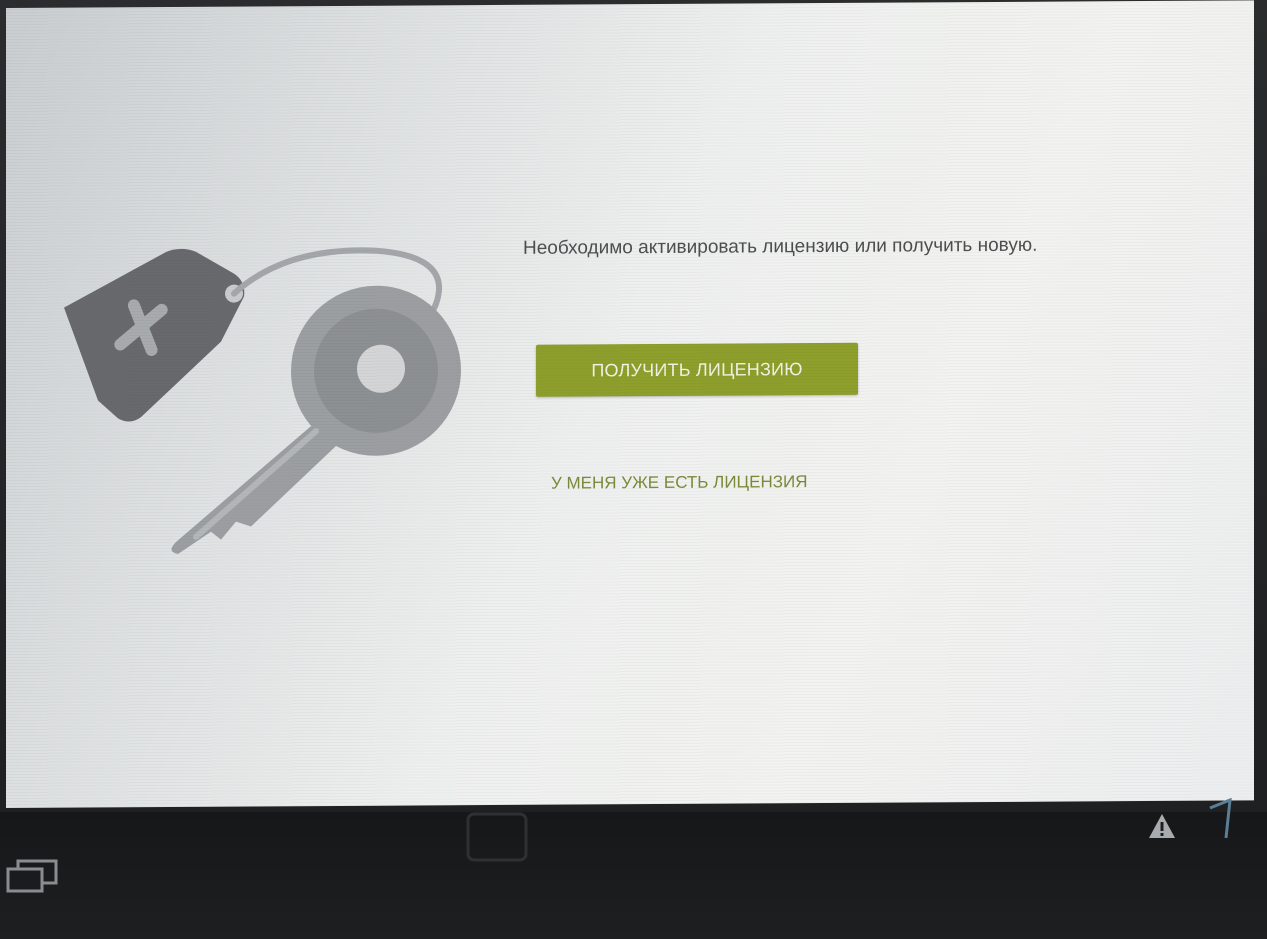  I want to click on key-with-tag-icon, so click(262, 400).